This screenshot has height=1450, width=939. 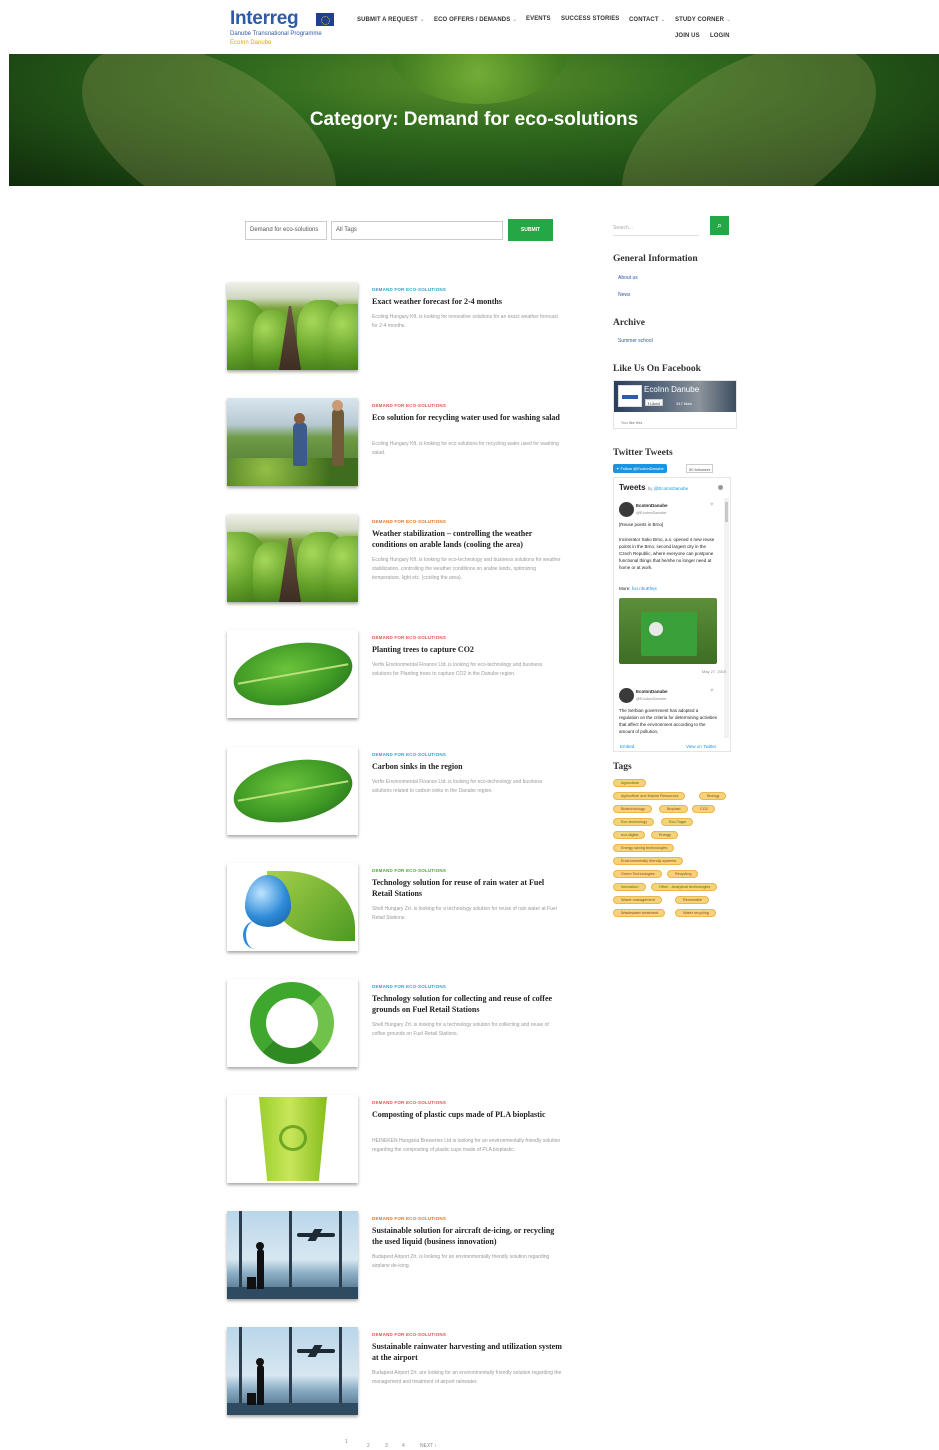 What do you see at coordinates (618, 468) in the screenshot?
I see `twitter-bird-icon: ✦` at bounding box center [618, 468].